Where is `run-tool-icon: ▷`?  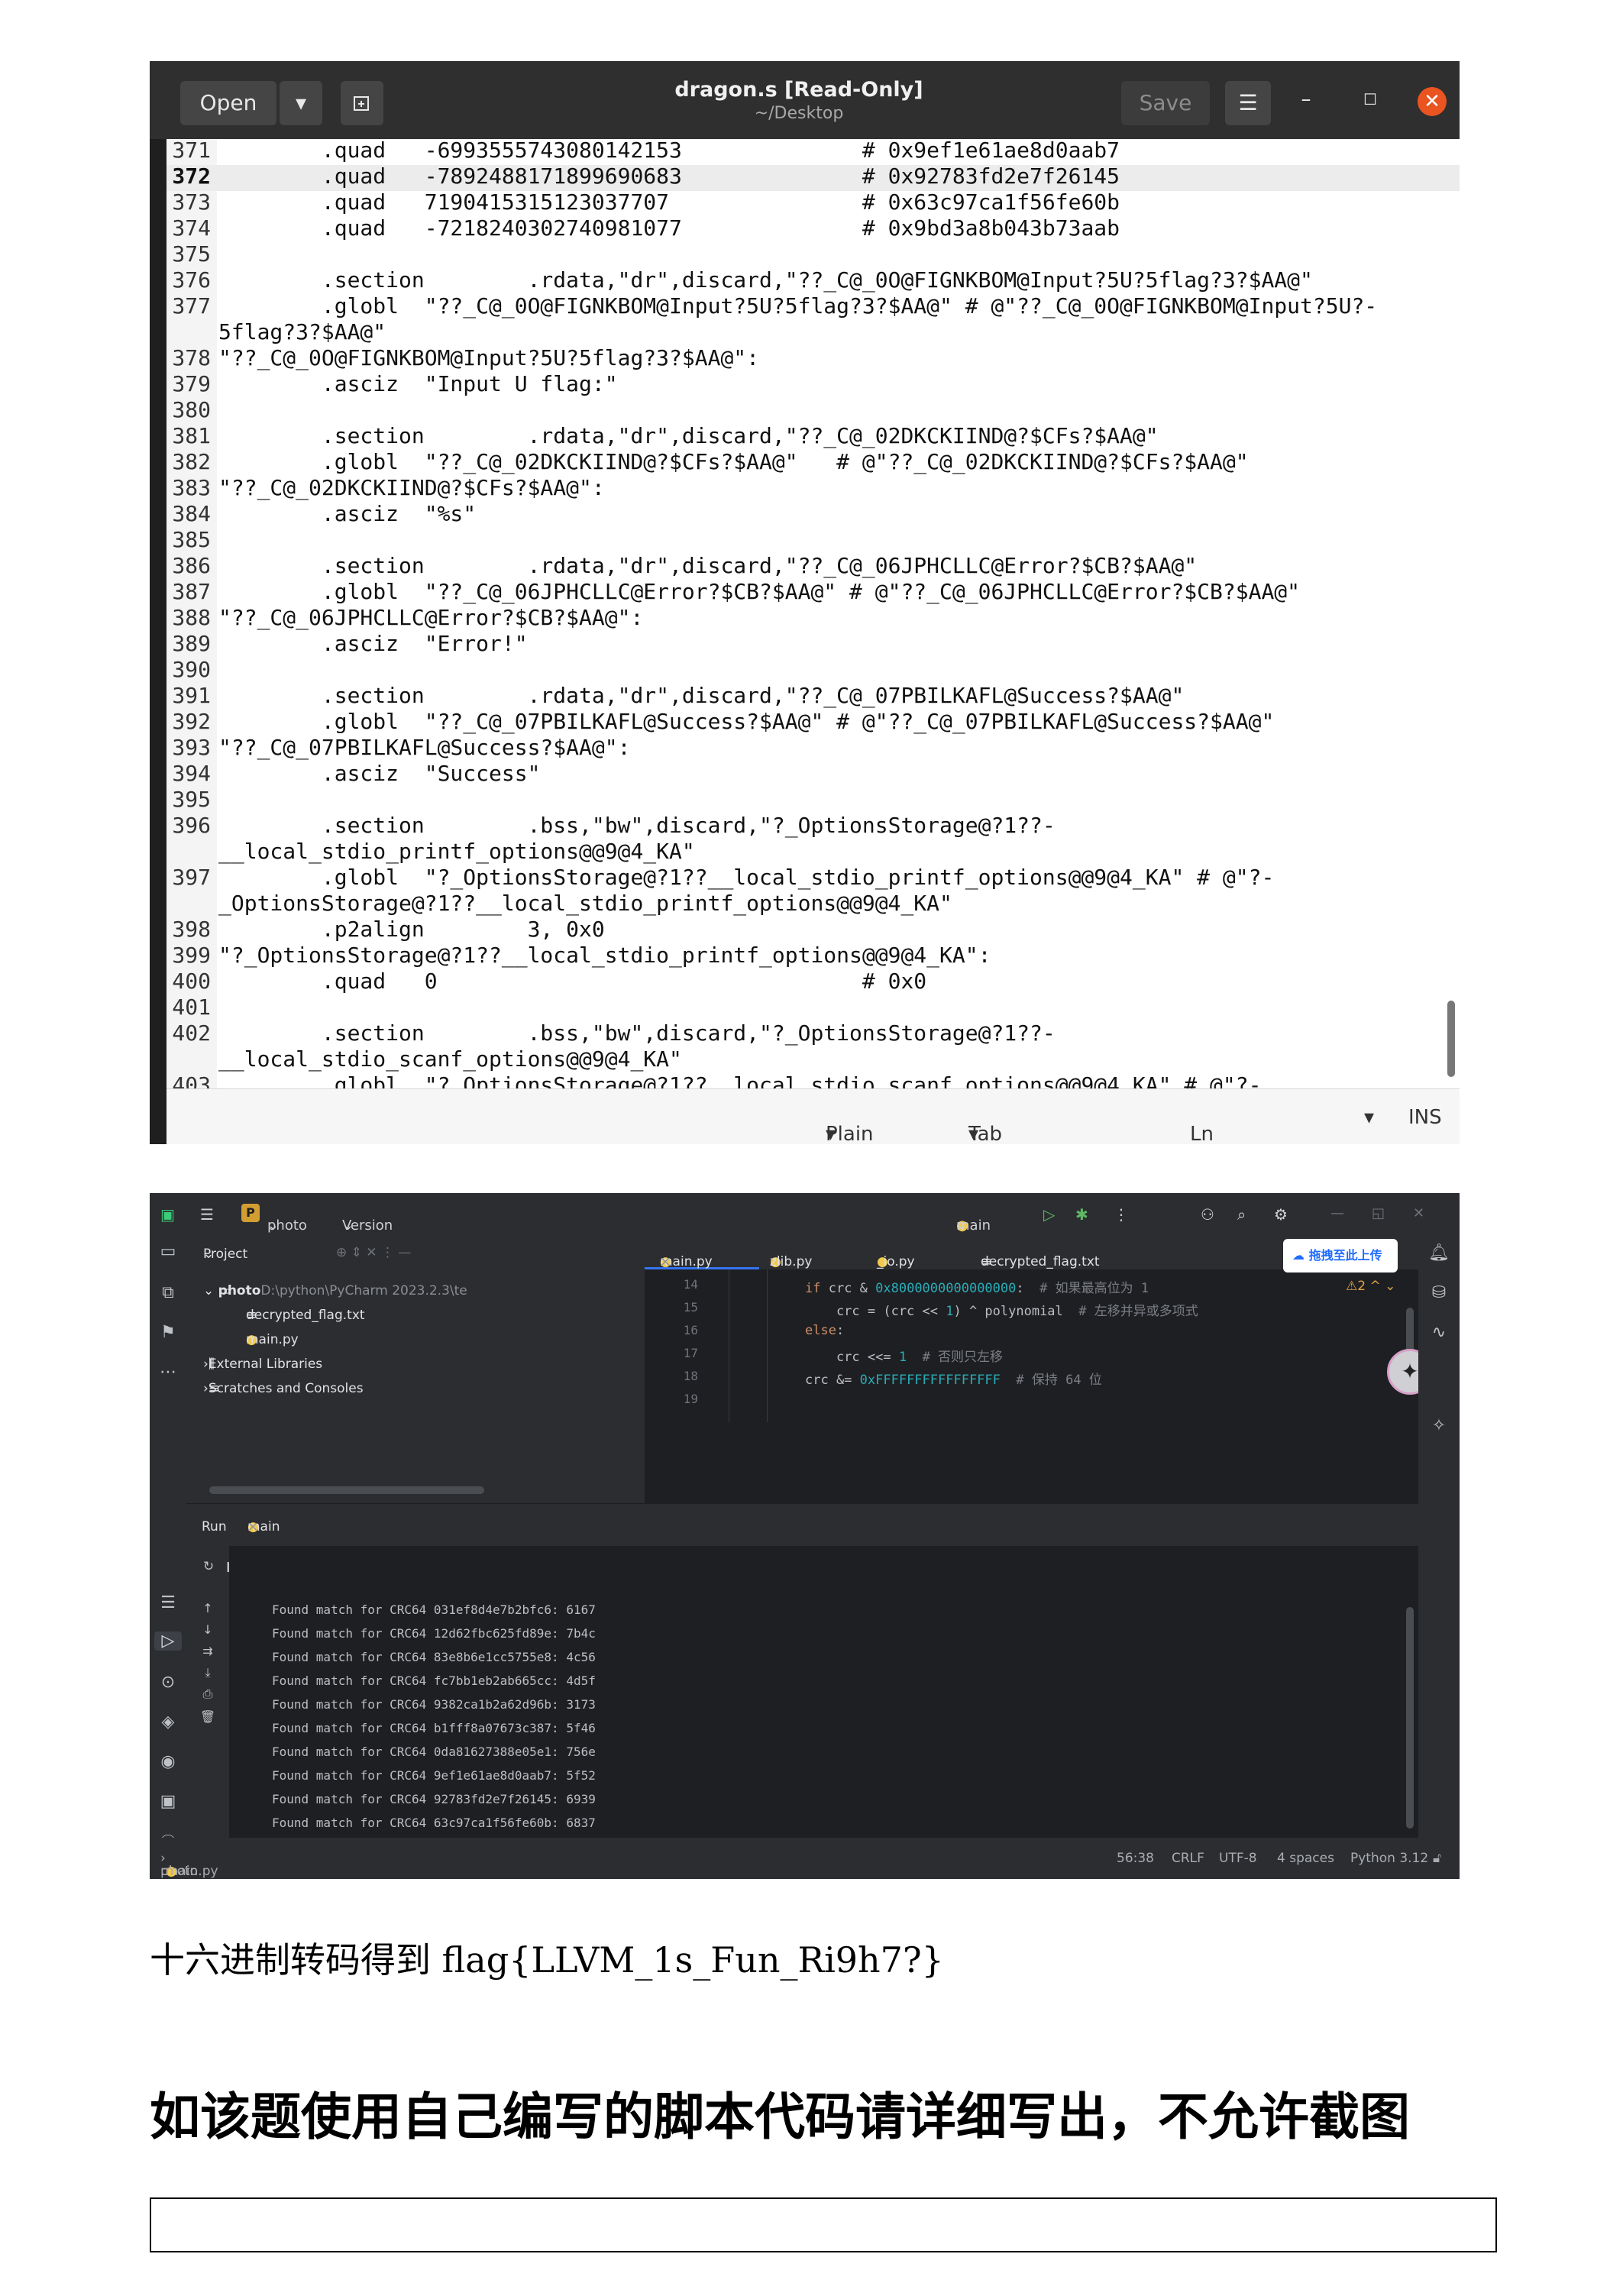 run-tool-icon: ▷ is located at coordinates (168, 1641).